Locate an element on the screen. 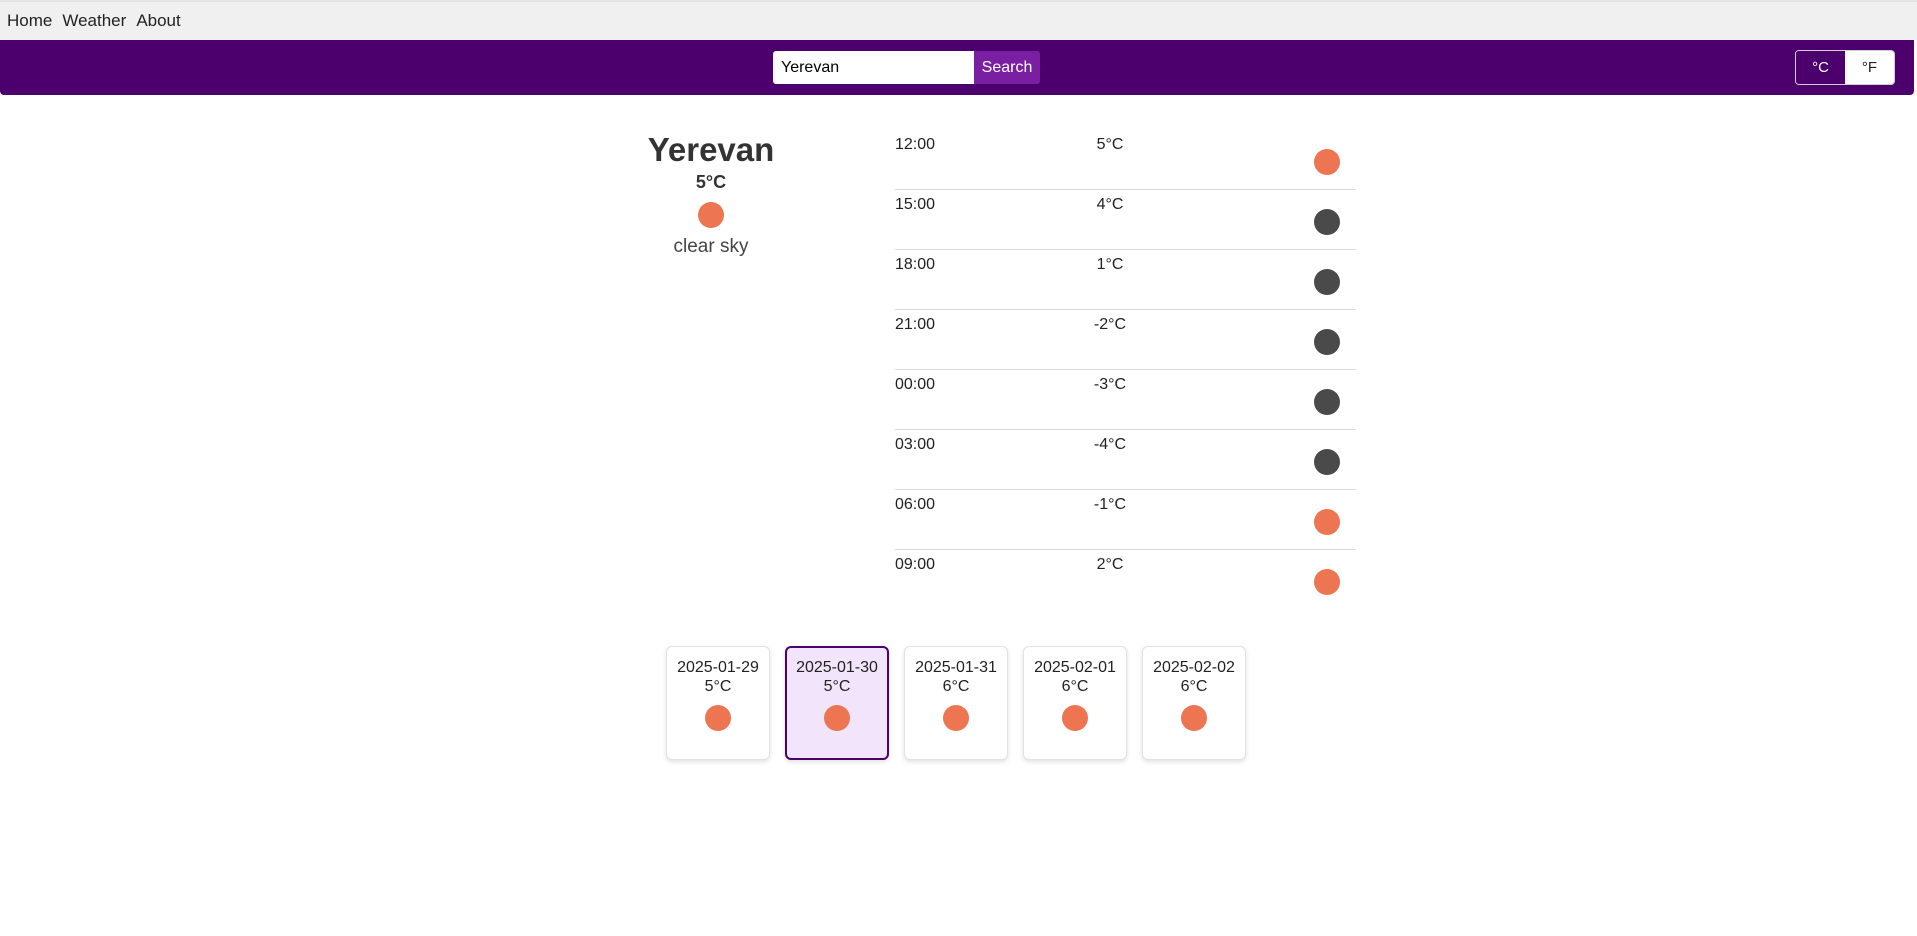 The width and height of the screenshot is (1917, 936). weather-description: clear sky is located at coordinates (711, 247).